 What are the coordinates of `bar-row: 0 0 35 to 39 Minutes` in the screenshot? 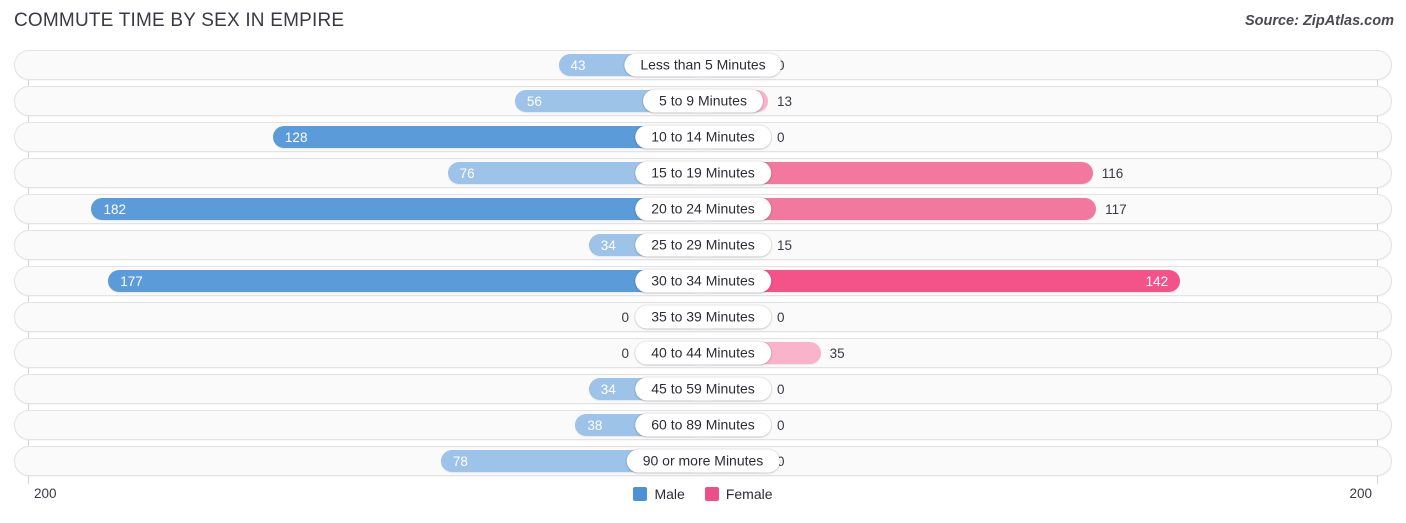 It's located at (703, 317).